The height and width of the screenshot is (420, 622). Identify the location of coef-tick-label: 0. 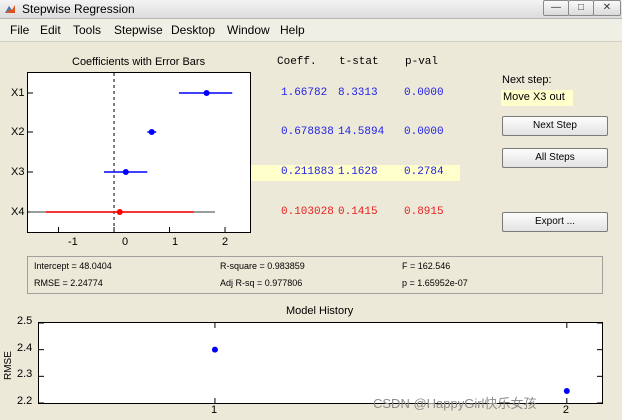
(125, 242).